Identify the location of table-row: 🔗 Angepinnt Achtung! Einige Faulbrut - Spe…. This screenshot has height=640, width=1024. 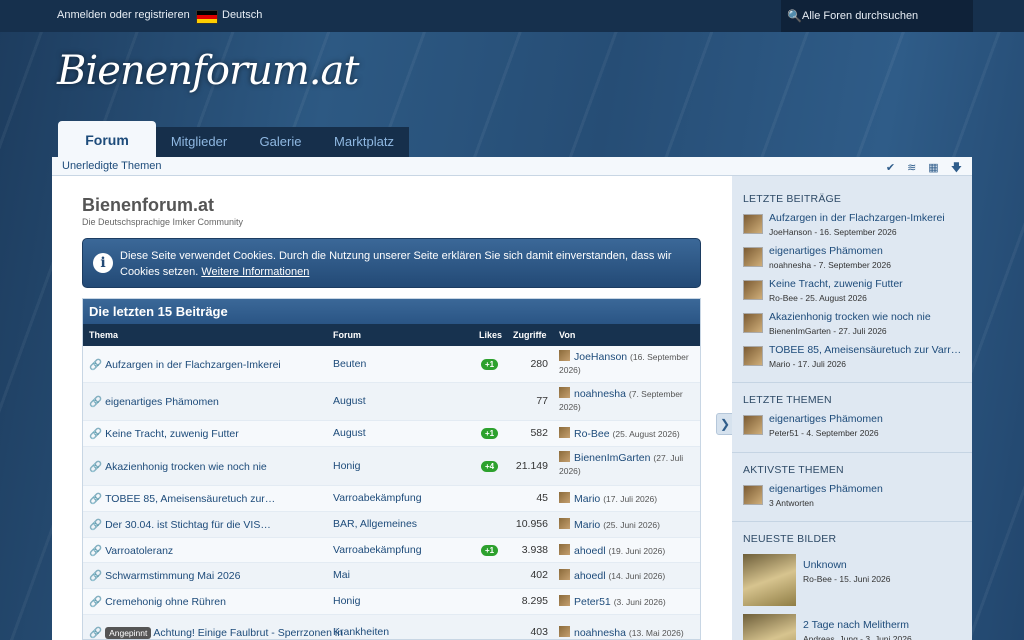
(391, 627).